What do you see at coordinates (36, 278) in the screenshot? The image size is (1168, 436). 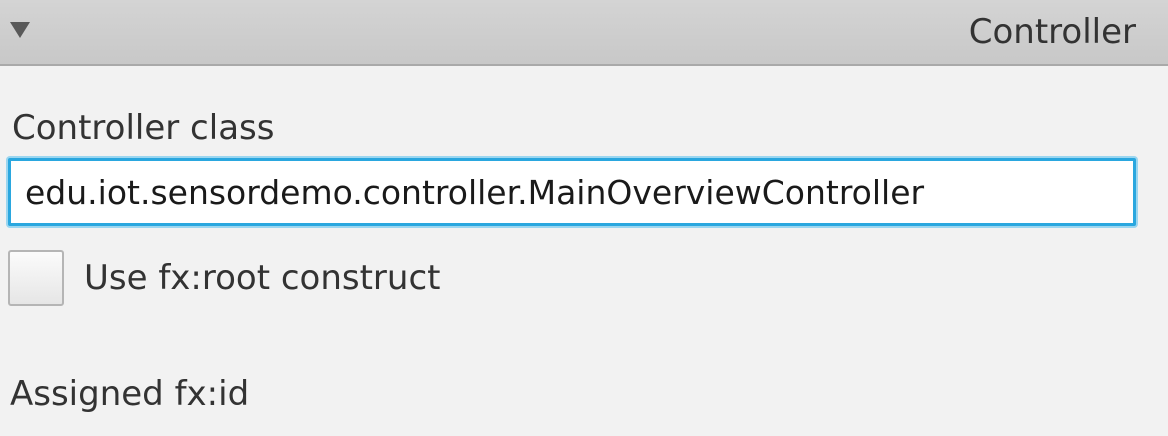 I see `fx-root-checkbox` at bounding box center [36, 278].